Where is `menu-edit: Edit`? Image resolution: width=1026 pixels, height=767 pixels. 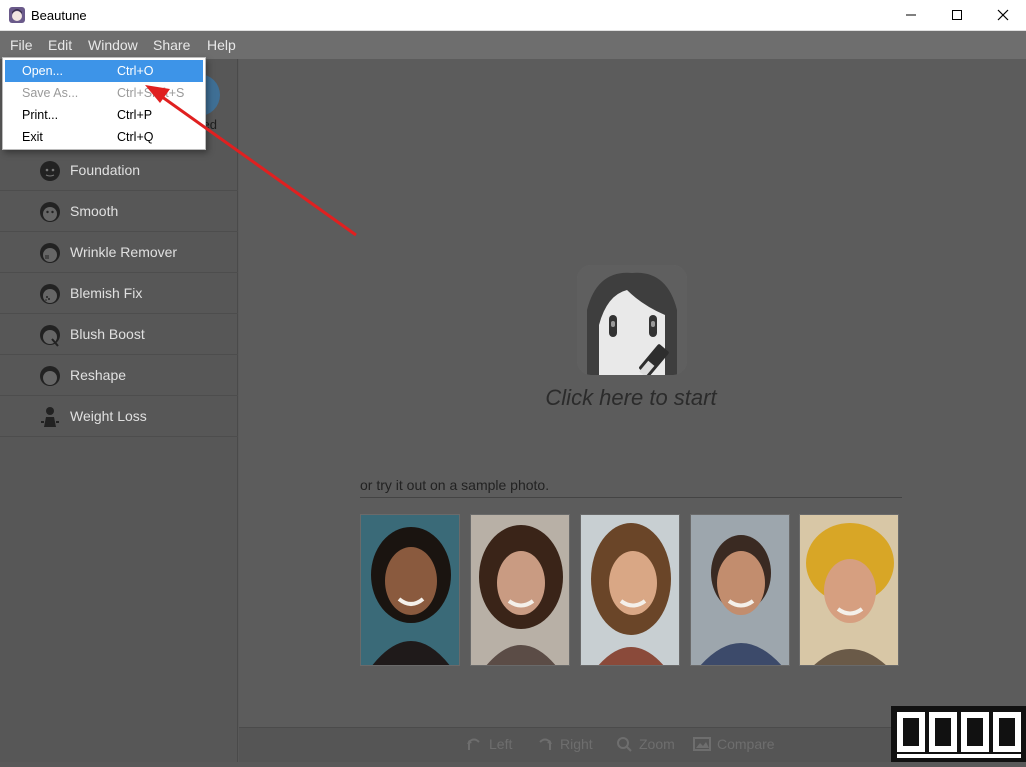
menu-edit: Edit is located at coordinates (60, 45).